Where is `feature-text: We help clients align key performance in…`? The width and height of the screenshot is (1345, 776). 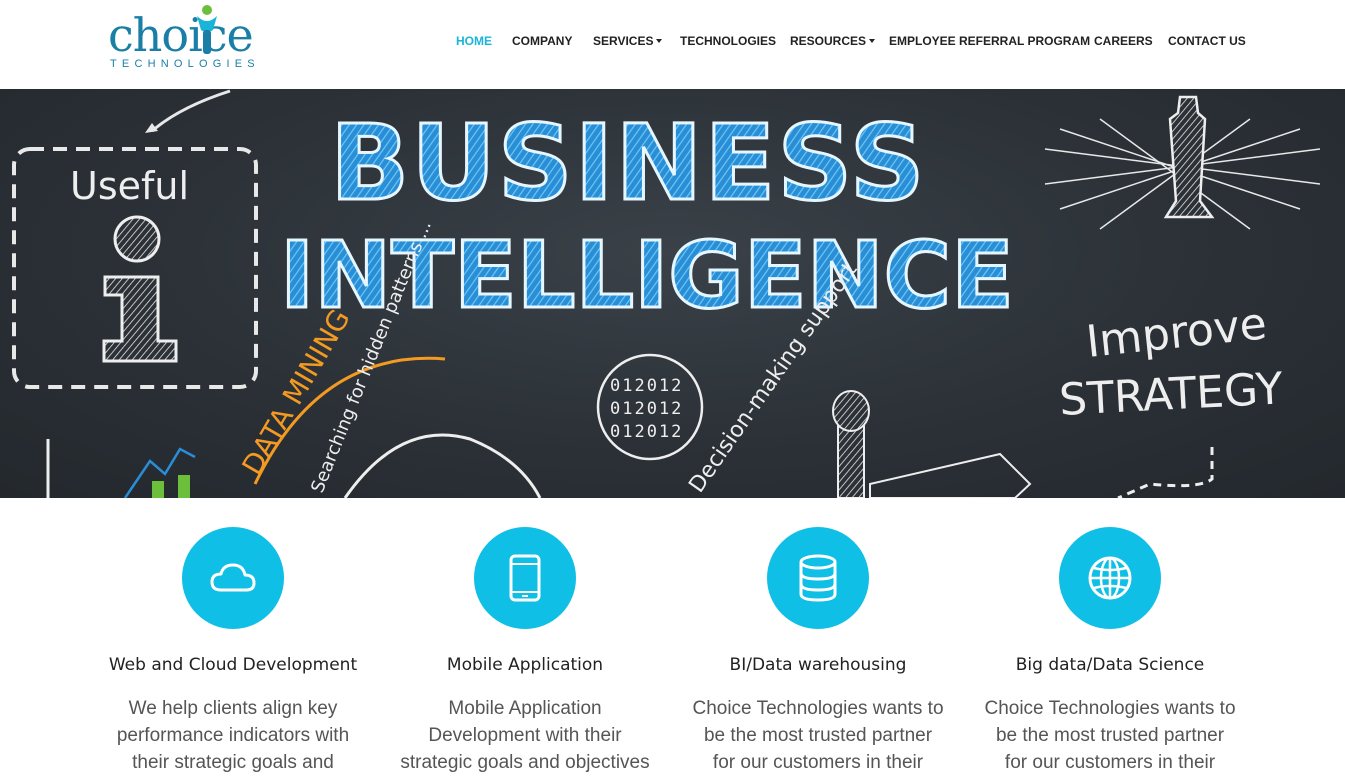
feature-text: We help clients align key performance in… is located at coordinates (233, 735).